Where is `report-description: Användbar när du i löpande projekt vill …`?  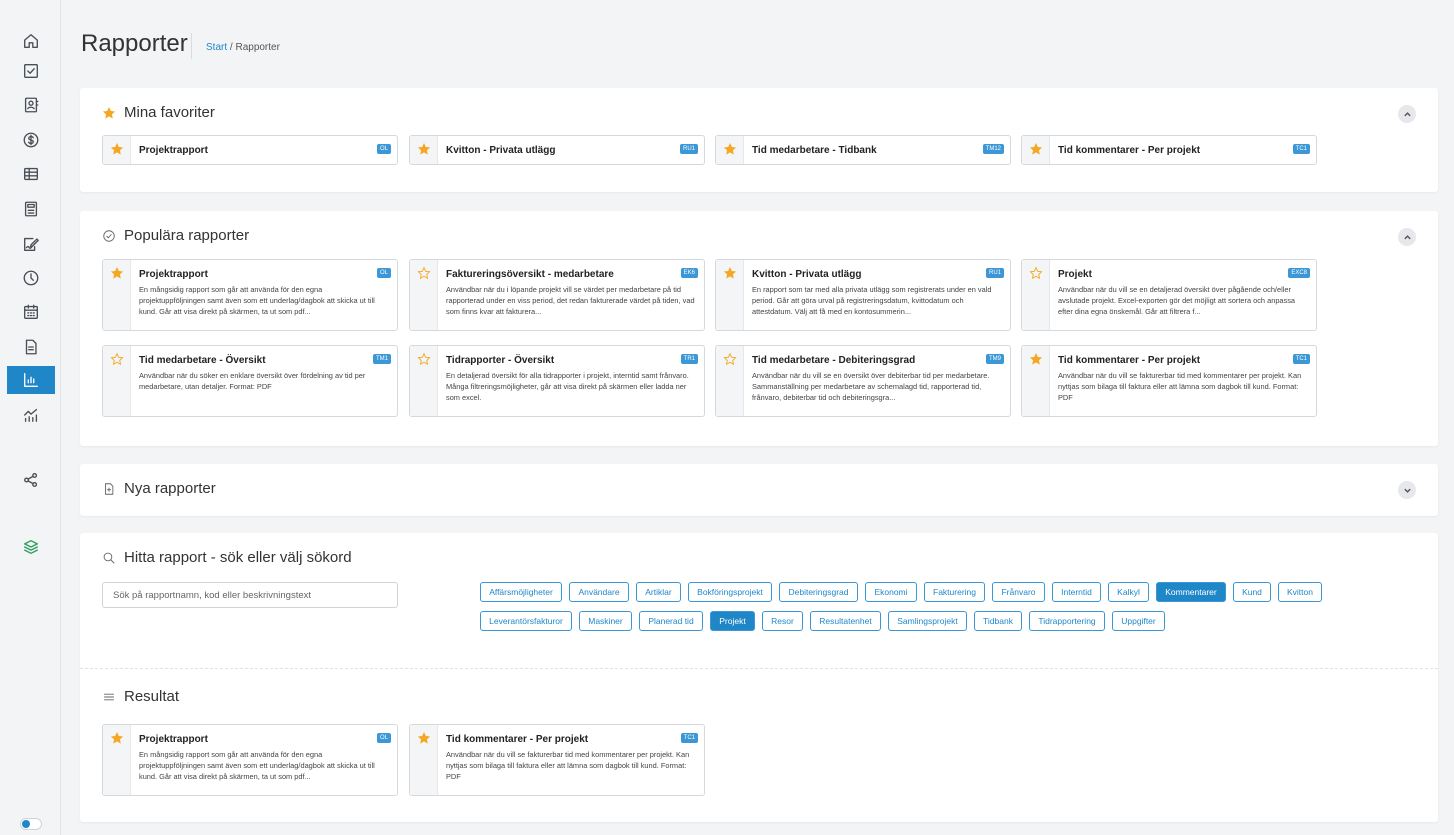
report-description: Användbar när du i löpande projekt vill … is located at coordinates (570, 300).